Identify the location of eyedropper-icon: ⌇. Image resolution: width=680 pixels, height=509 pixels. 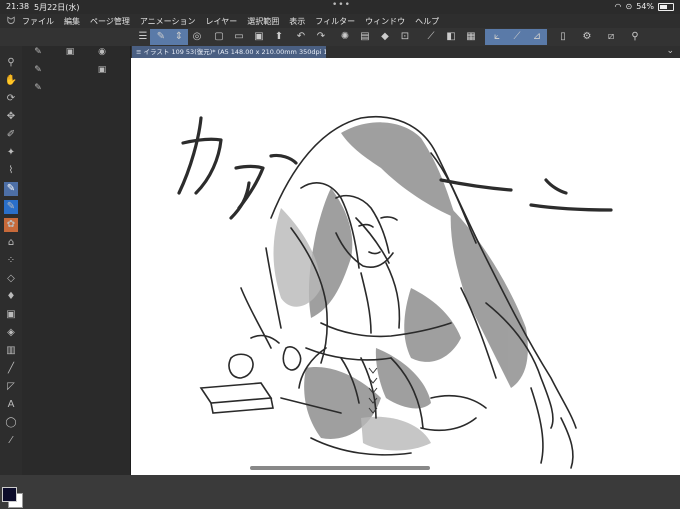
(11, 171).